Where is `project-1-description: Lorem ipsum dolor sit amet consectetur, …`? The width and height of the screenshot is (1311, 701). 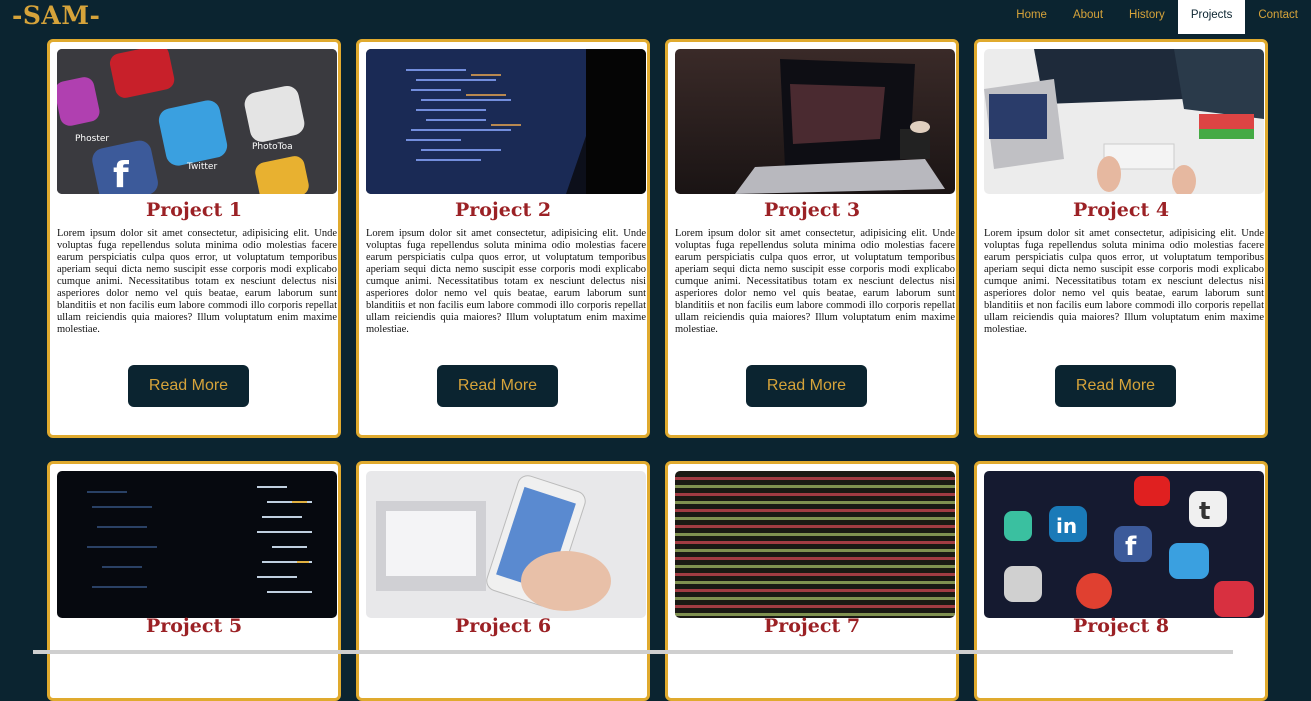 project-1-description: Lorem ipsum dolor sit amet consectetur, … is located at coordinates (197, 281).